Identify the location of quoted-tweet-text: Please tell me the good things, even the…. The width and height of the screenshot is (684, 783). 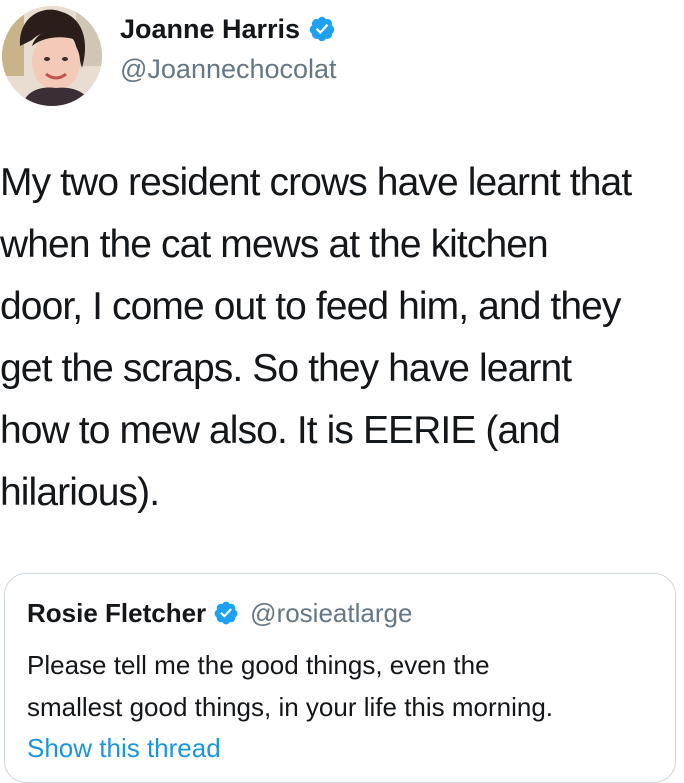
(290, 686).